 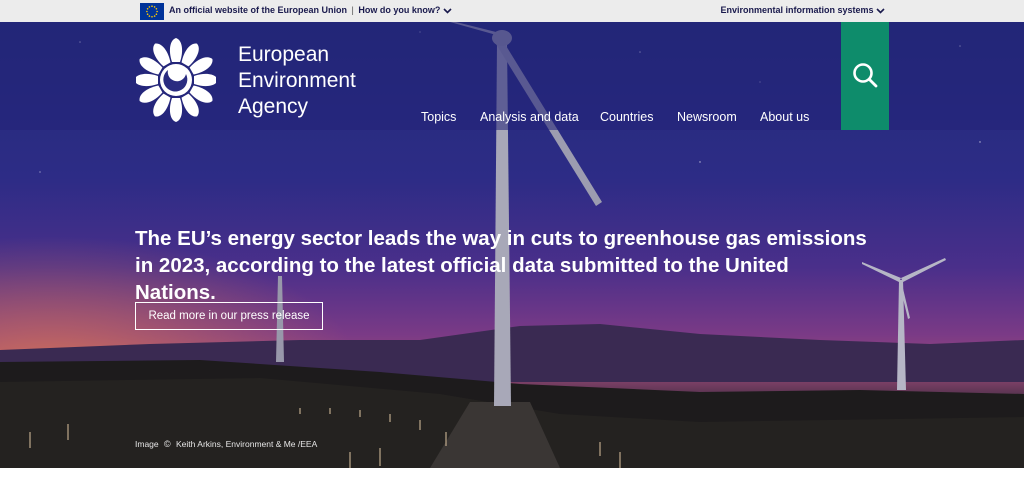 What do you see at coordinates (529, 117) in the screenshot?
I see `nav-item-analysis-and-data: Analysis and data` at bounding box center [529, 117].